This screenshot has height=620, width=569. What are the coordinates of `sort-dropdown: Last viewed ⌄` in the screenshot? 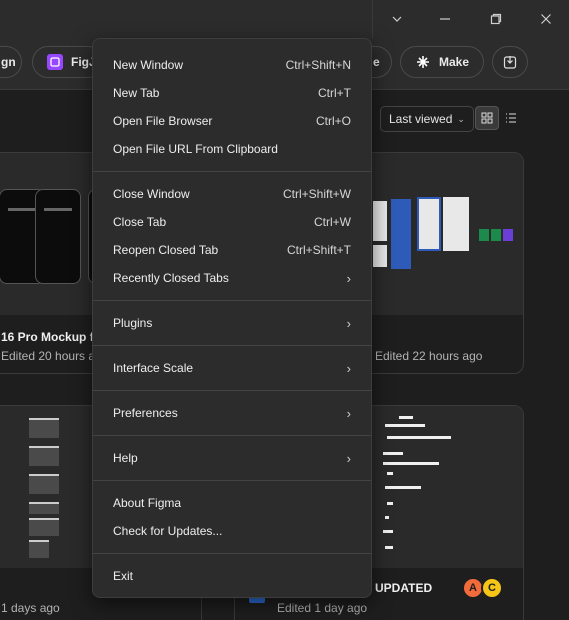 It's located at (427, 119).